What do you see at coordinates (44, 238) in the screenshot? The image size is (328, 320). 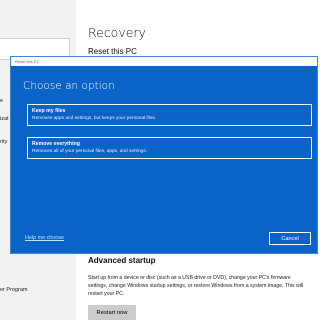 I see `help-me-choose-link: Help me choose` at bounding box center [44, 238].